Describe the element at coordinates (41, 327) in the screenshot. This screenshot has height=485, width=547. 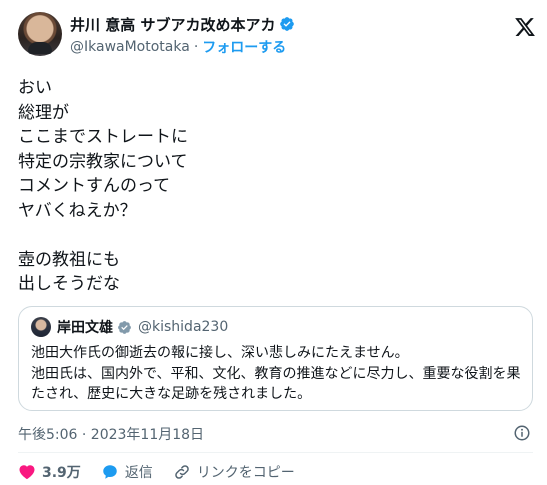
I see `quoted-author-avatar` at that location.